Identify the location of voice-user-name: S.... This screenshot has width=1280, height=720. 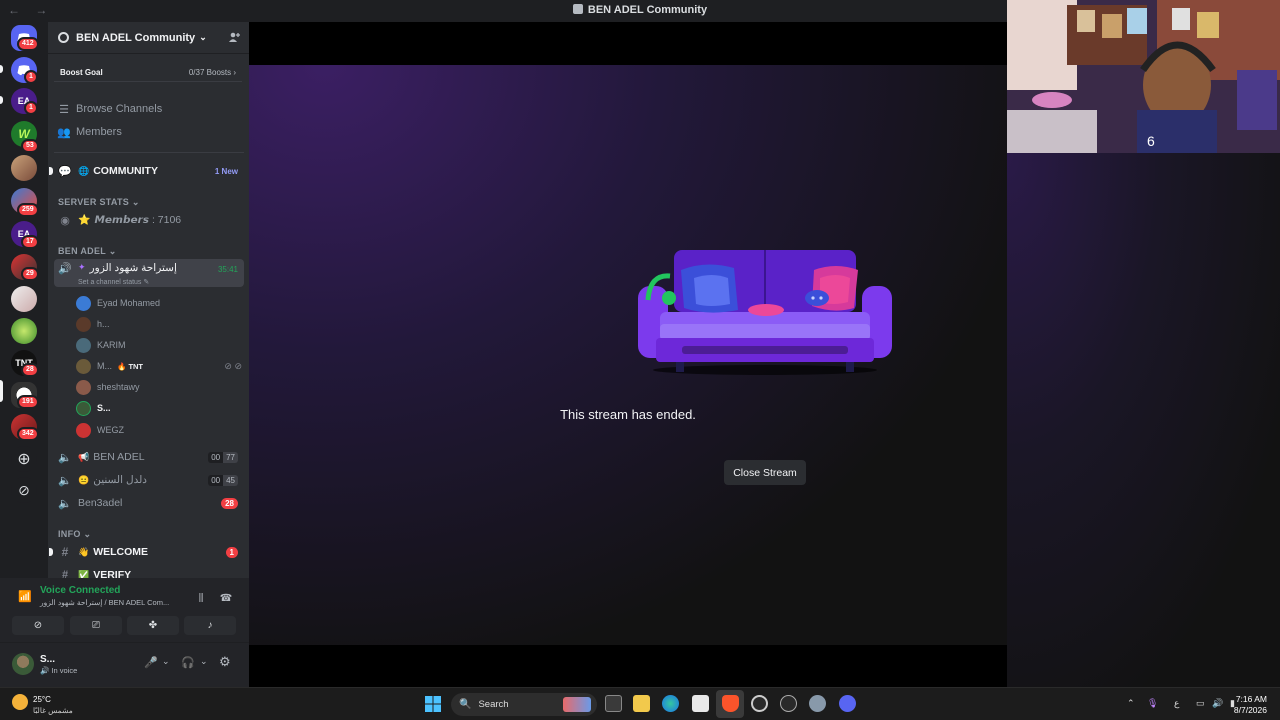
(104, 408).